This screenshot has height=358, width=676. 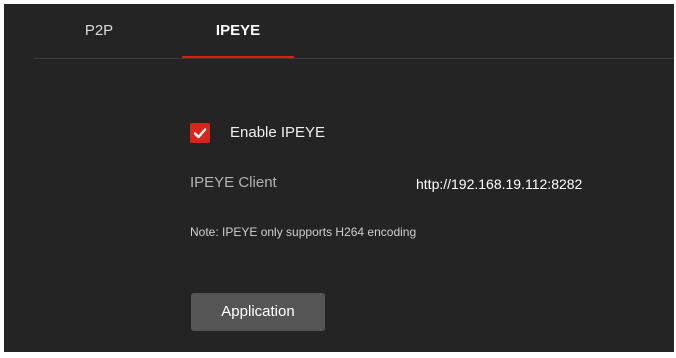 I want to click on checkmark-icon, so click(x=200, y=133).